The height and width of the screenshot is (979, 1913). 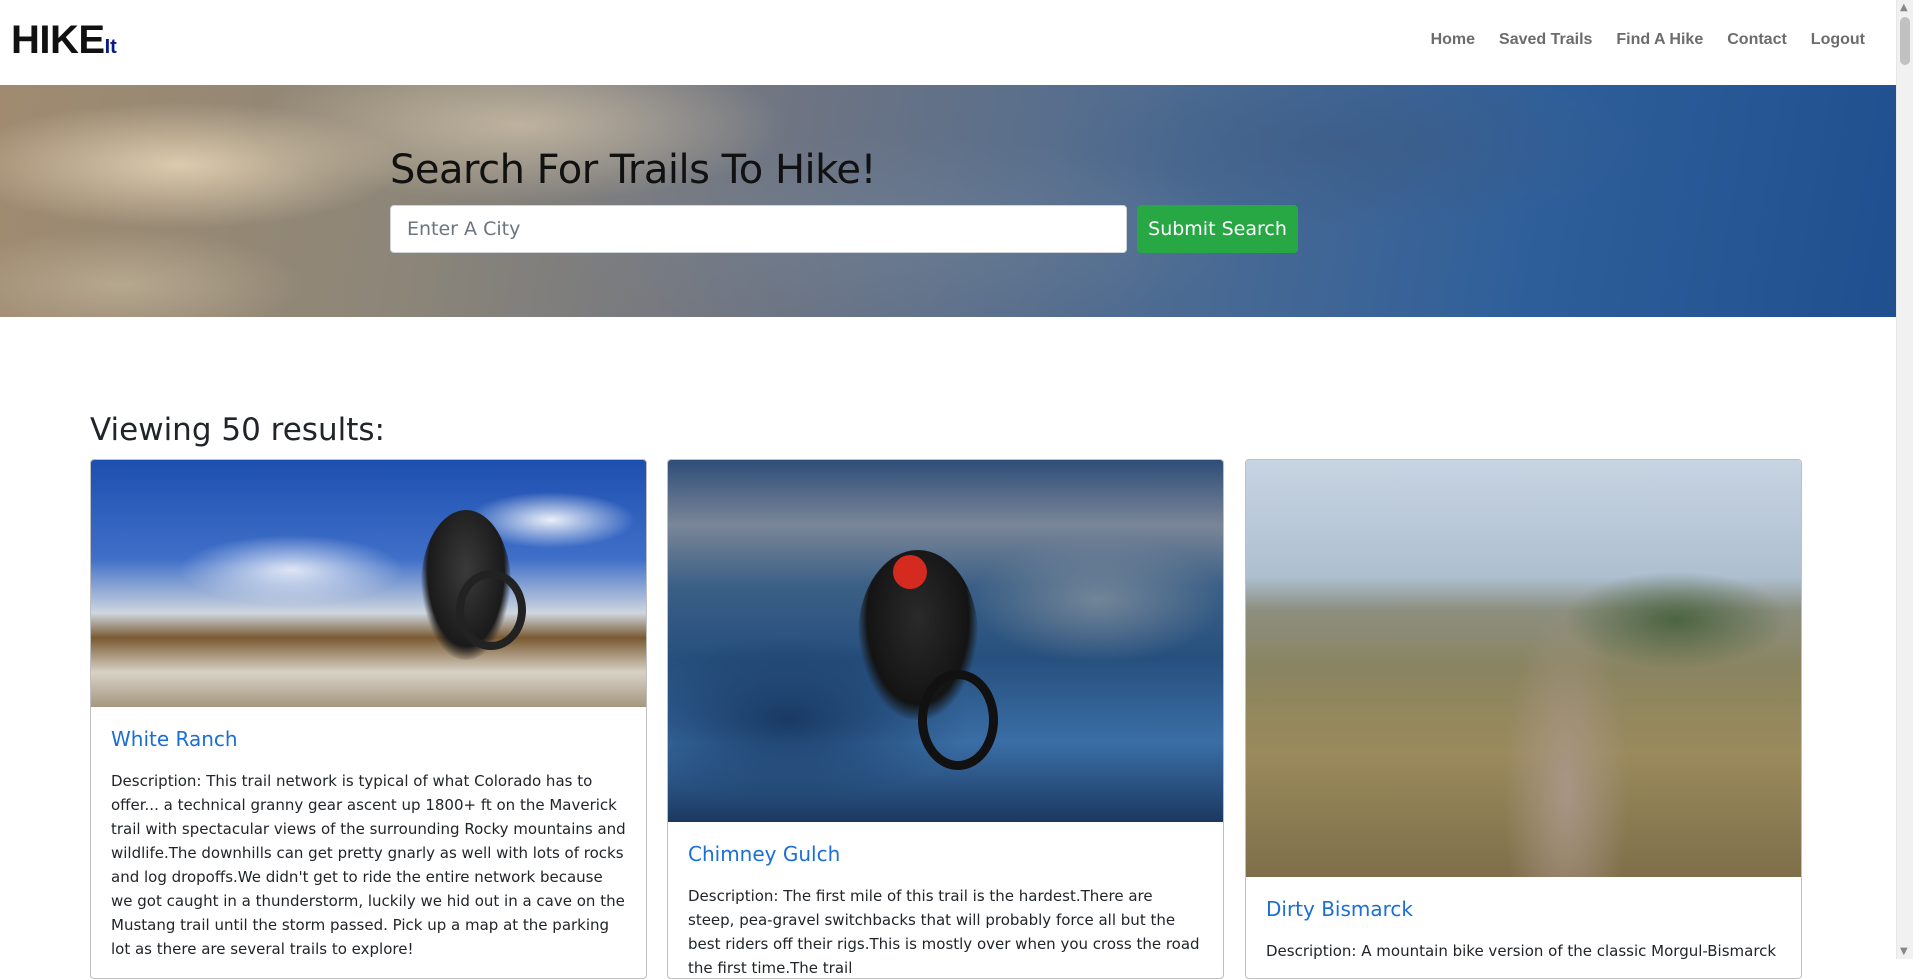 What do you see at coordinates (945, 854) in the screenshot?
I see `trail-title-link: Chimney Gulch` at bounding box center [945, 854].